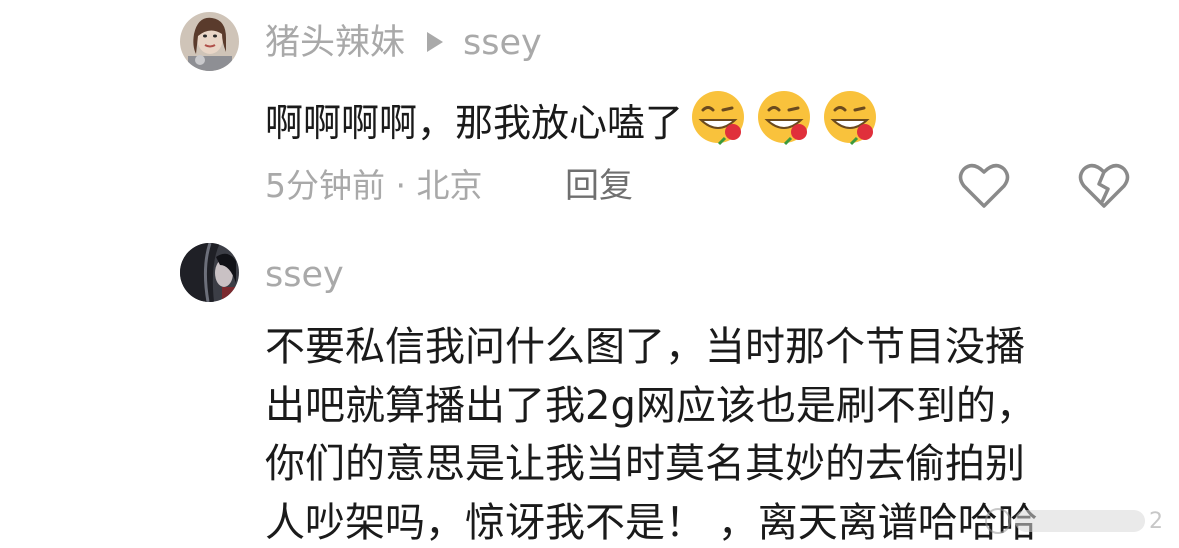  What do you see at coordinates (502, 43) in the screenshot?
I see `reply-to-username: ssey` at bounding box center [502, 43].